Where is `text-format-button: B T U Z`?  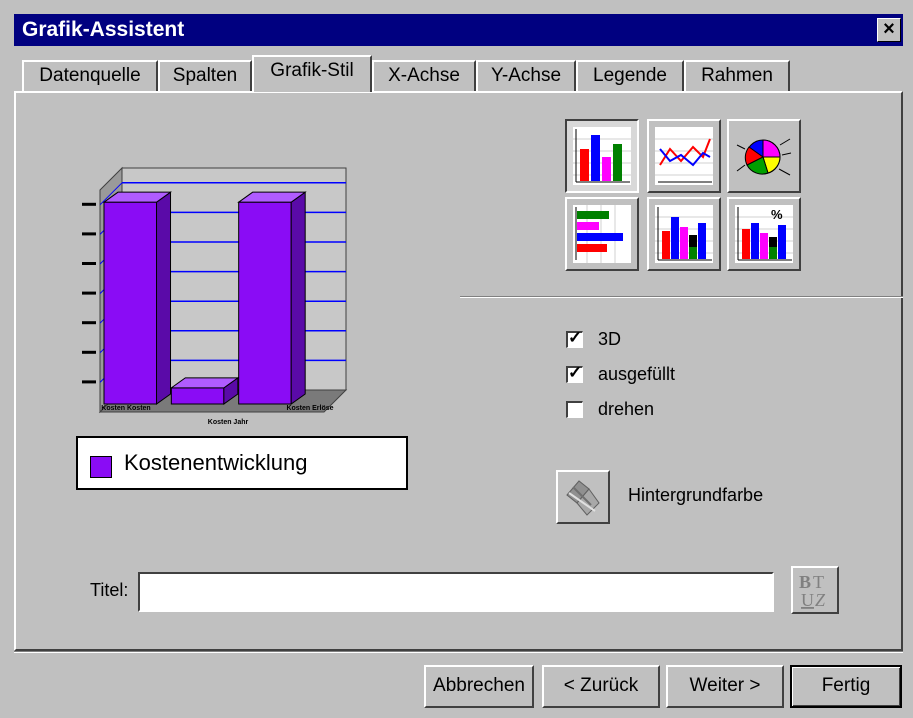 text-format-button: B T U Z is located at coordinates (815, 590).